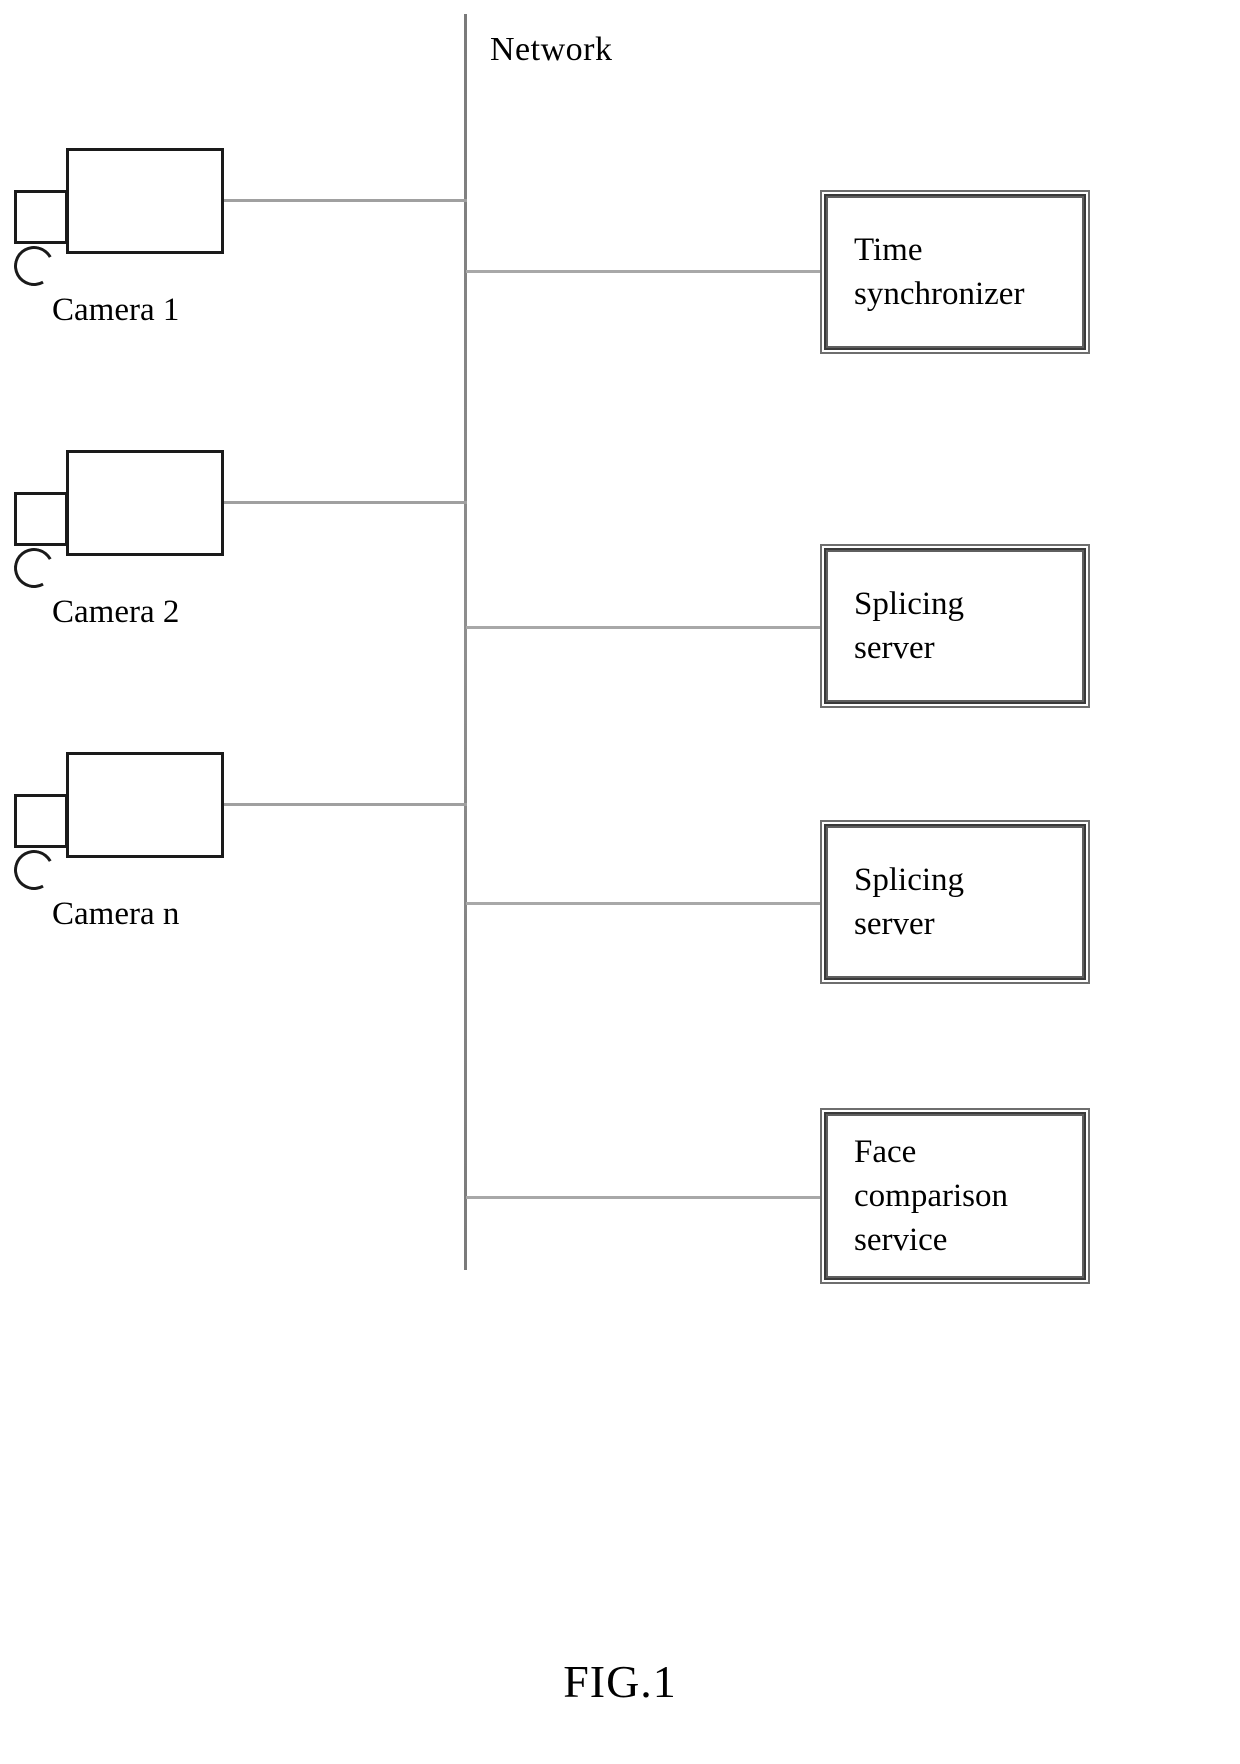 This screenshot has width=1240, height=1764. I want to click on camera-1-connector-line, so click(345, 200).